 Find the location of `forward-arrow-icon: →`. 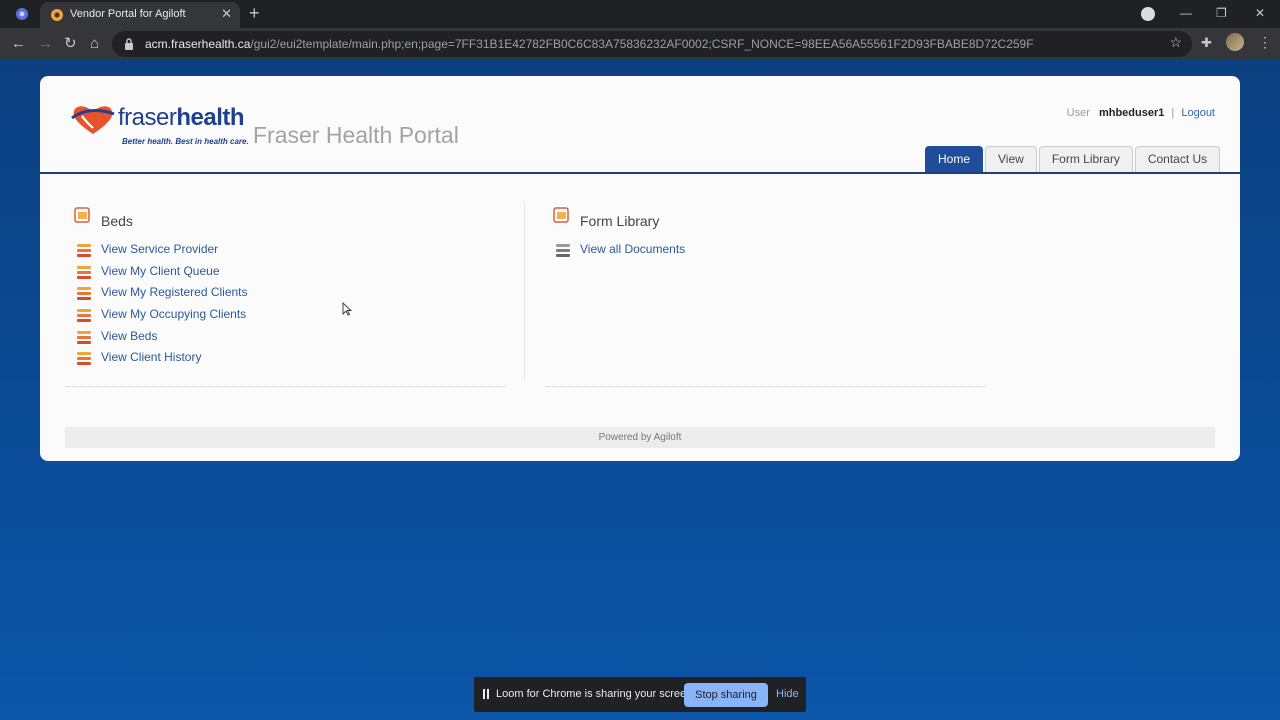

forward-arrow-icon: → is located at coordinates (45, 44).